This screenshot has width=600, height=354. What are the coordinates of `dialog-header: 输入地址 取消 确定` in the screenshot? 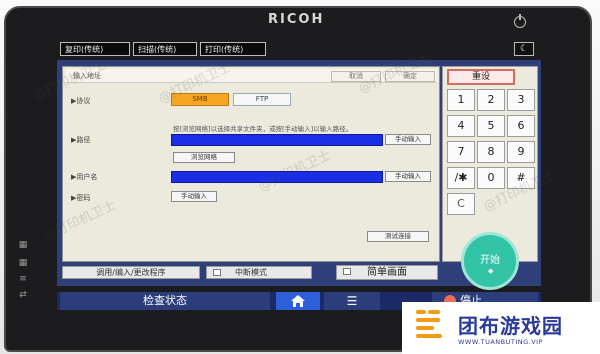 It's located at (251, 76).